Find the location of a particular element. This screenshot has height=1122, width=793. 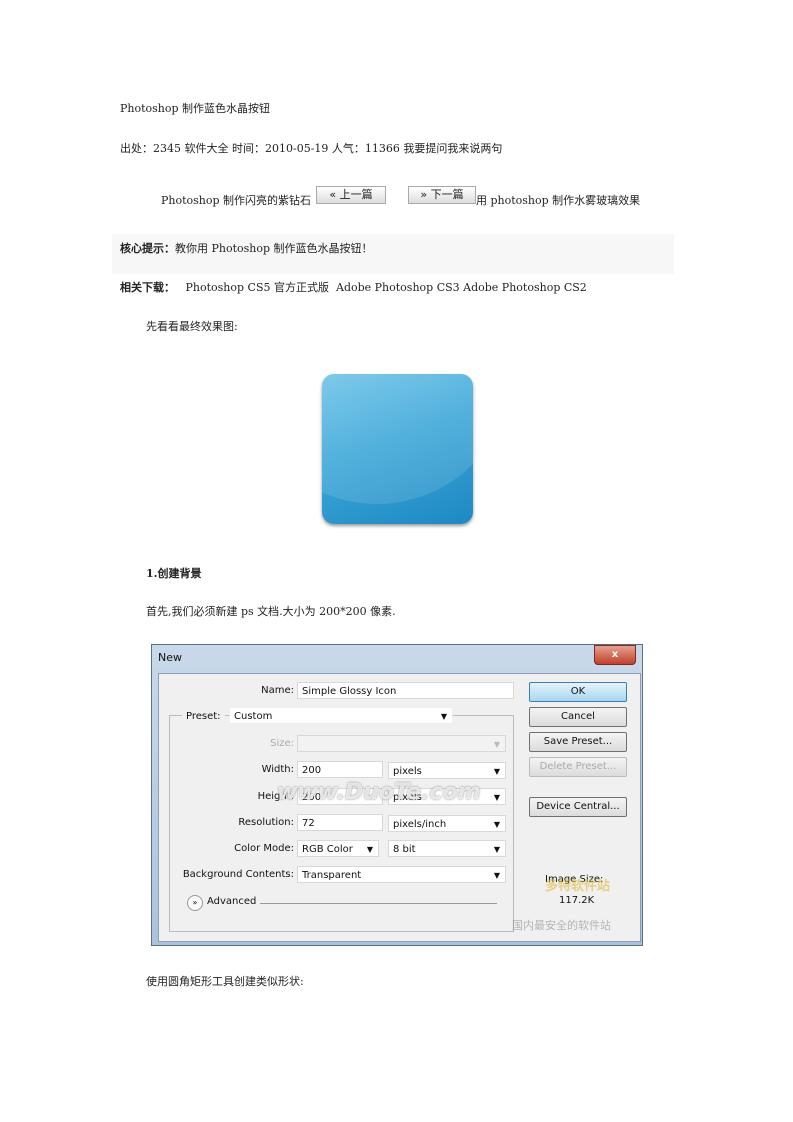

prev-article-link: Photoshop 制作闪亮的紫钻石 is located at coordinates (236, 200).